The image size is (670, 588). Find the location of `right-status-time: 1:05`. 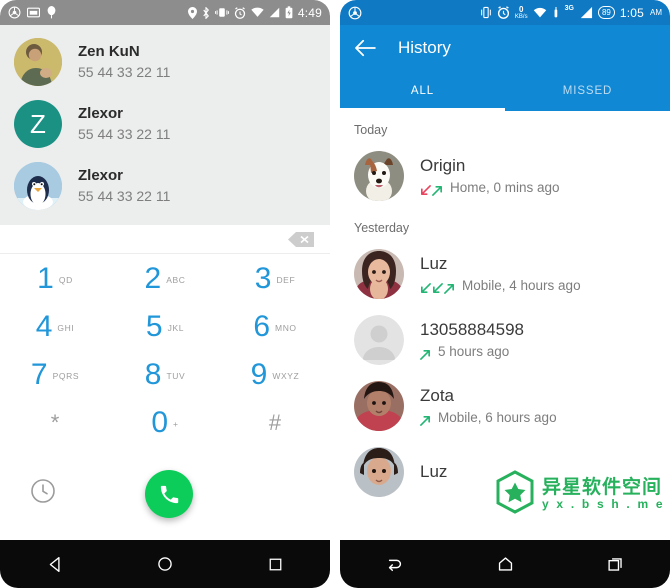

right-status-time: 1:05 is located at coordinates (631, 12).